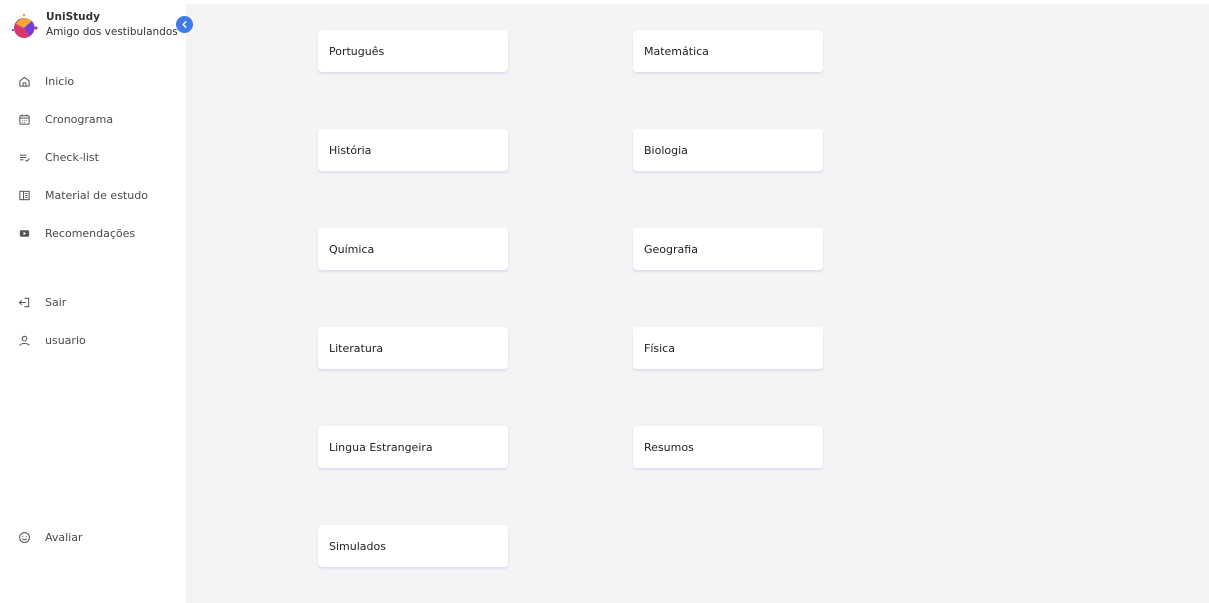 The width and height of the screenshot is (1209, 603). What do you see at coordinates (60, 81) in the screenshot?
I see `sidebar-item-label: Inicio` at bounding box center [60, 81].